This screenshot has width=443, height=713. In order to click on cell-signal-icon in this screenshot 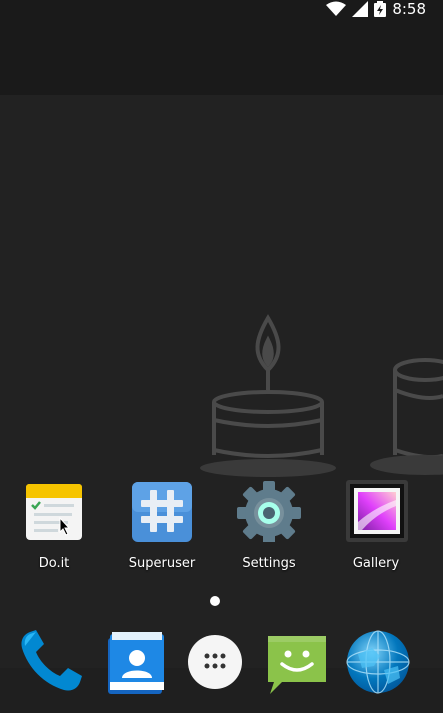, I will do `click(360, 9)`.